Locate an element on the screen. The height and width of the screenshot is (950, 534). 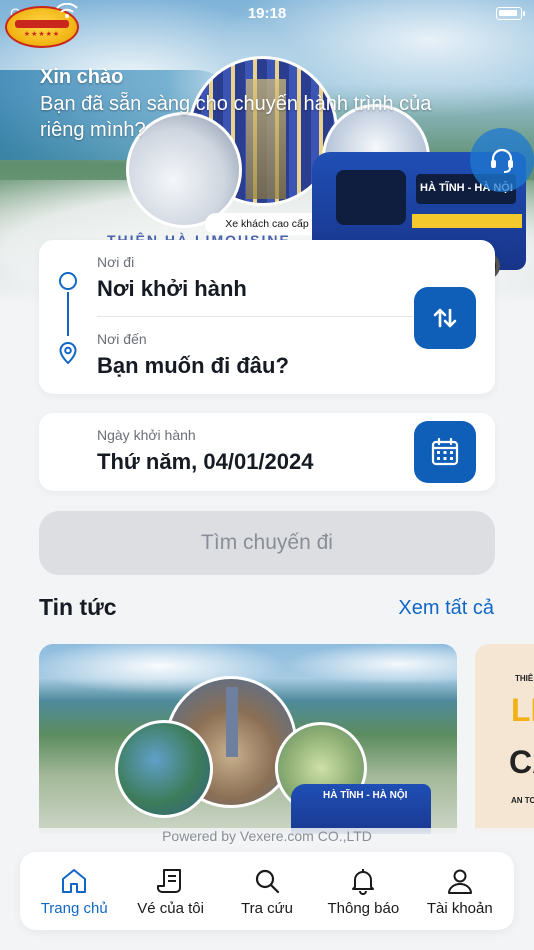
battery-icon is located at coordinates (510, 13).